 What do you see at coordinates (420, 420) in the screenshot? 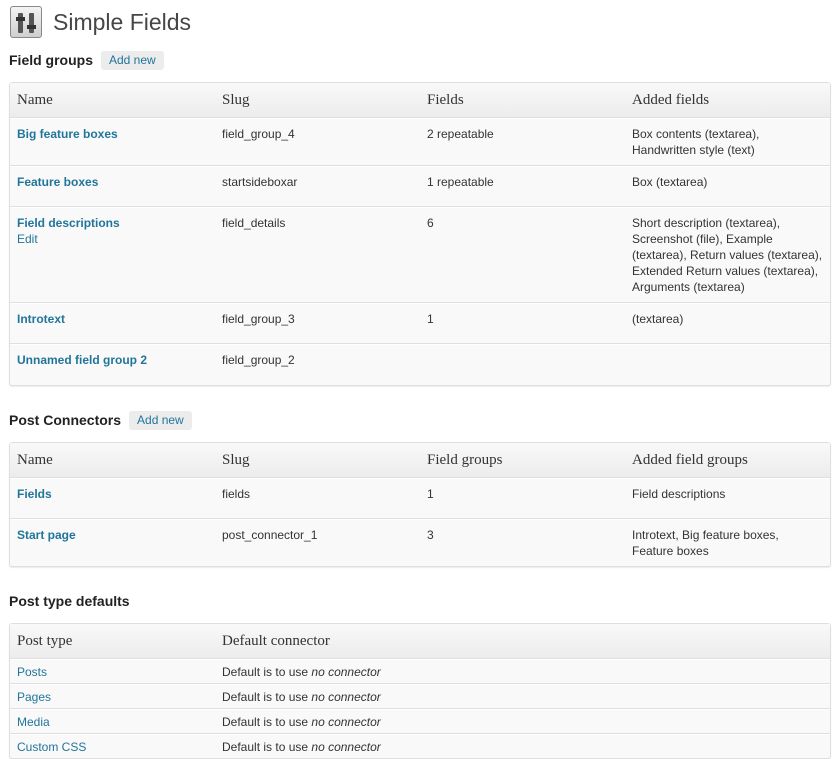
I see `post-connectors-header: Post Connectors Add new` at bounding box center [420, 420].